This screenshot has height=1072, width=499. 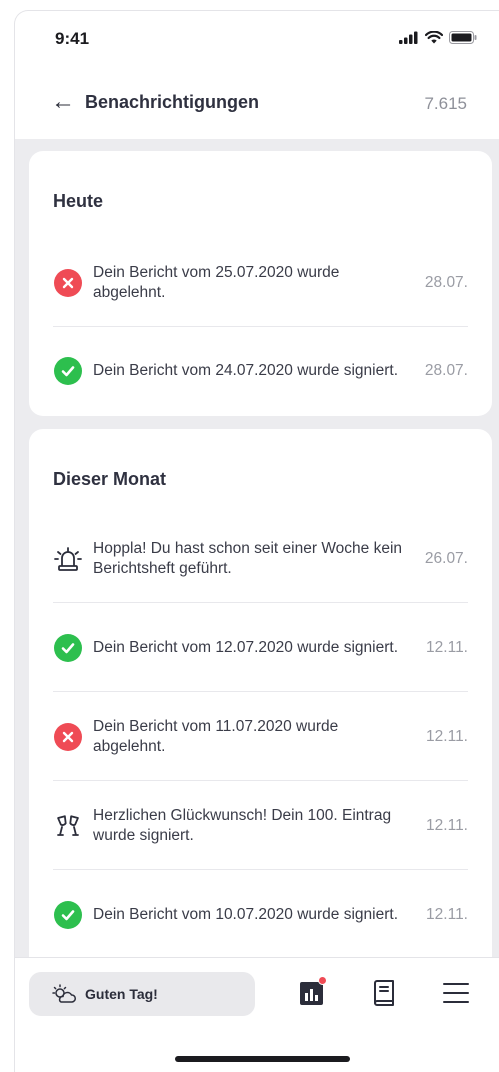 What do you see at coordinates (68, 826) in the screenshot?
I see `celebration-glasses-icon` at bounding box center [68, 826].